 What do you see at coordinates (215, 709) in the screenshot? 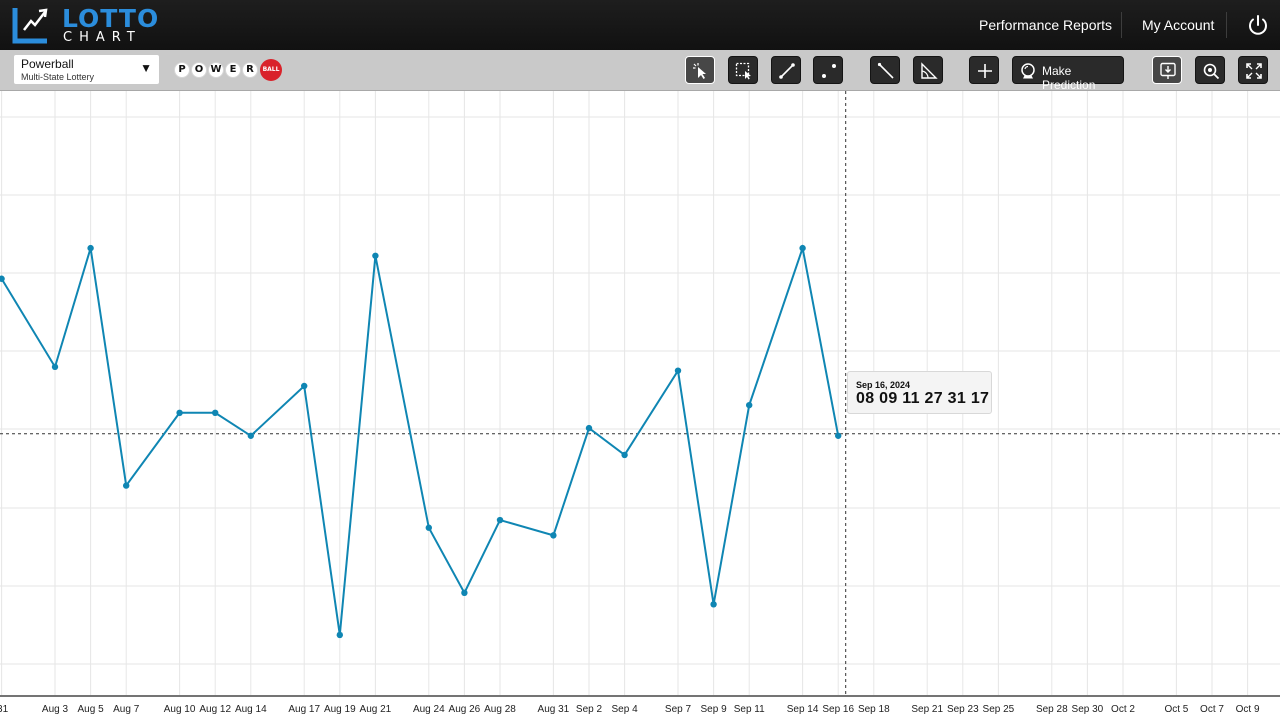
I see `x-tick-label: Aug 12` at bounding box center [215, 709].